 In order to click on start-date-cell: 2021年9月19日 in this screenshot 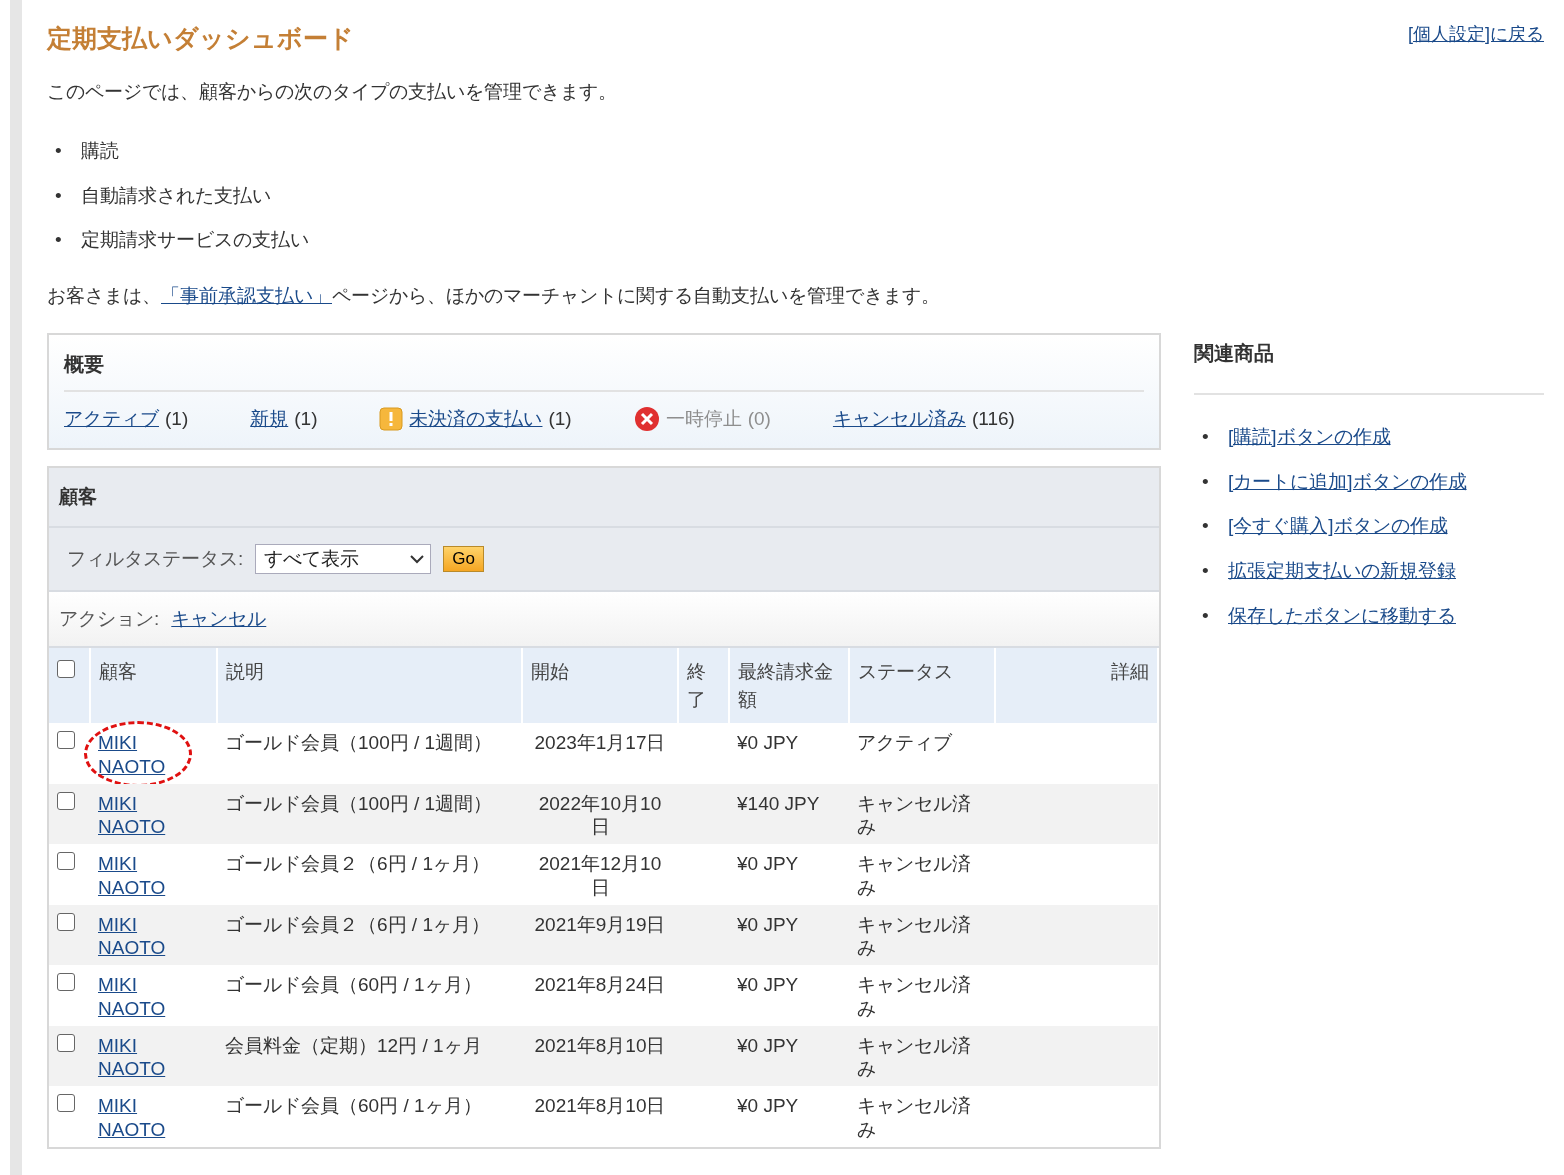, I will do `click(600, 935)`.